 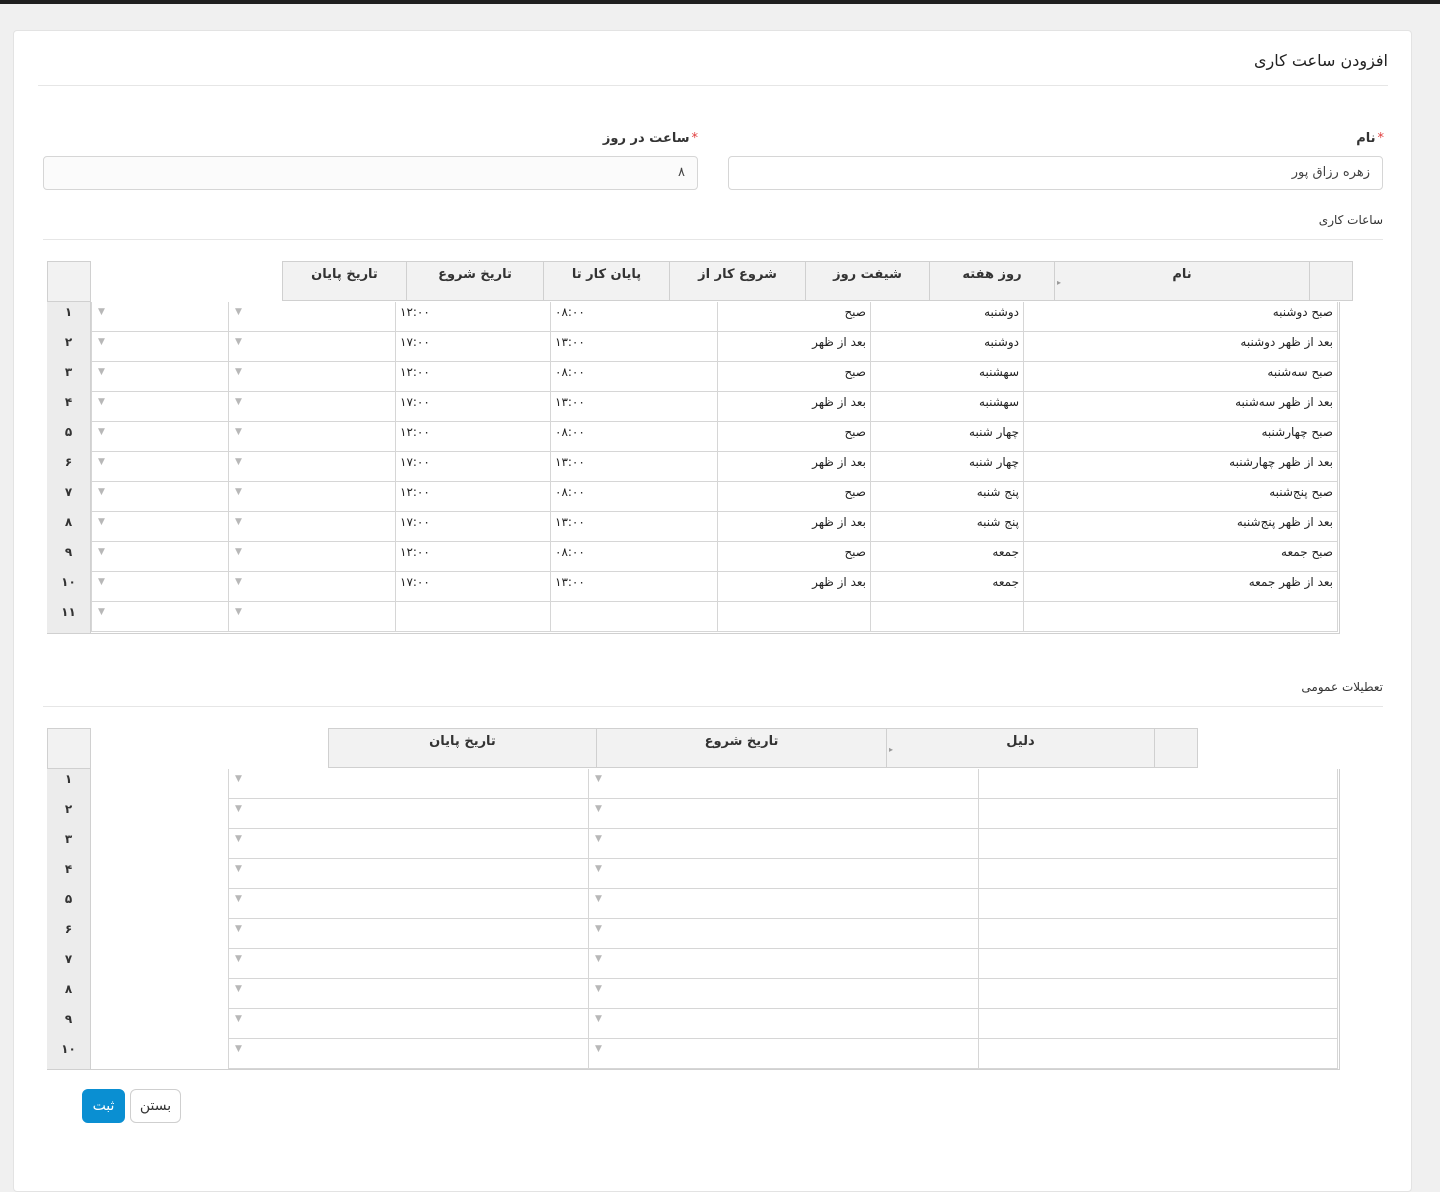 I want to click on close-button: بستن, so click(x=155, y=1106).